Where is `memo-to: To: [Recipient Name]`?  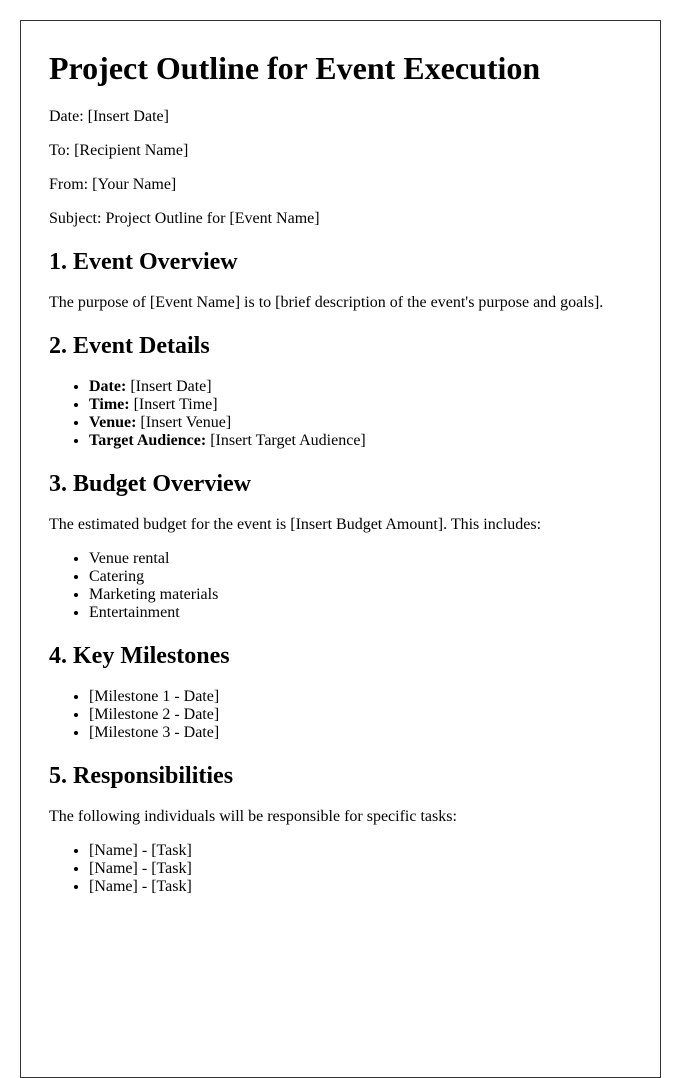
memo-to: To: [Recipient Name] is located at coordinates (119, 150).